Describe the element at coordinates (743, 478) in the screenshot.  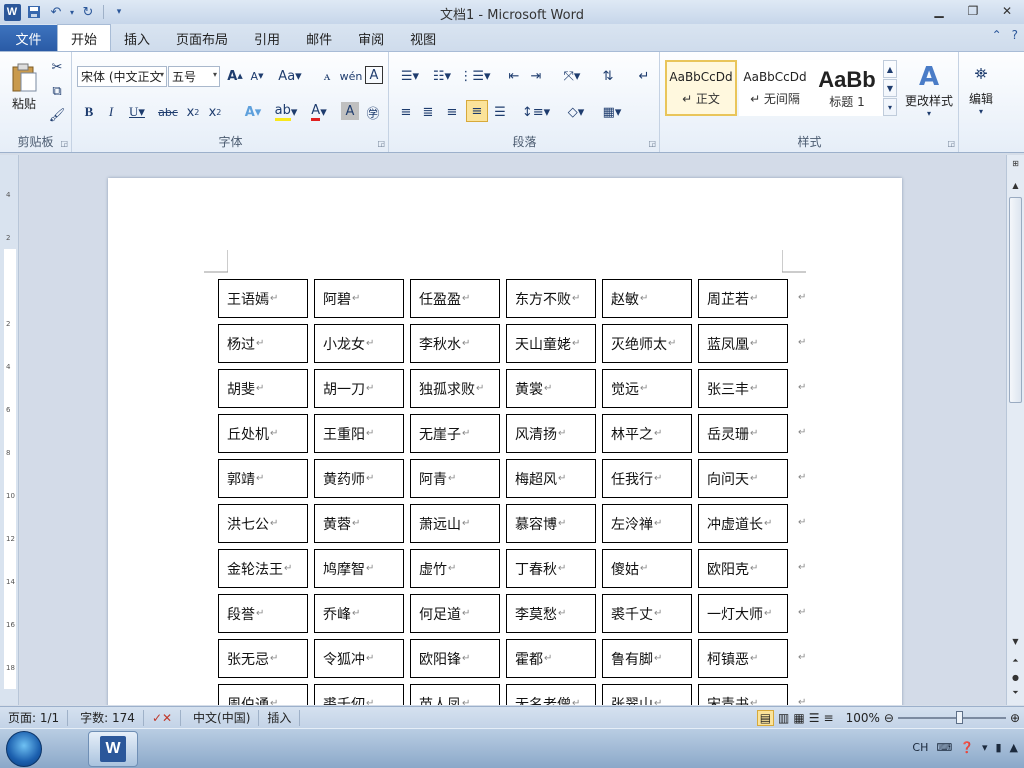
I see `table-cell: 向问天 ↵` at that location.